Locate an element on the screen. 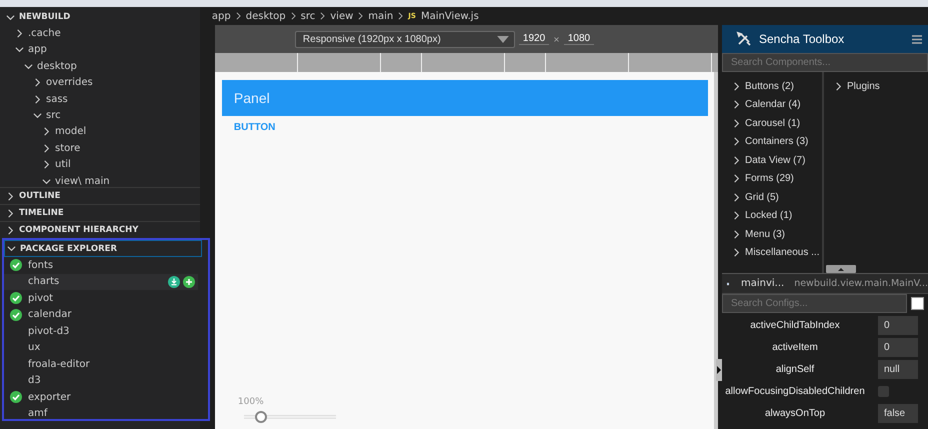 Image resolution: width=928 pixels, height=429 pixels. config-name: activeChildTabIndex is located at coordinates (795, 325).